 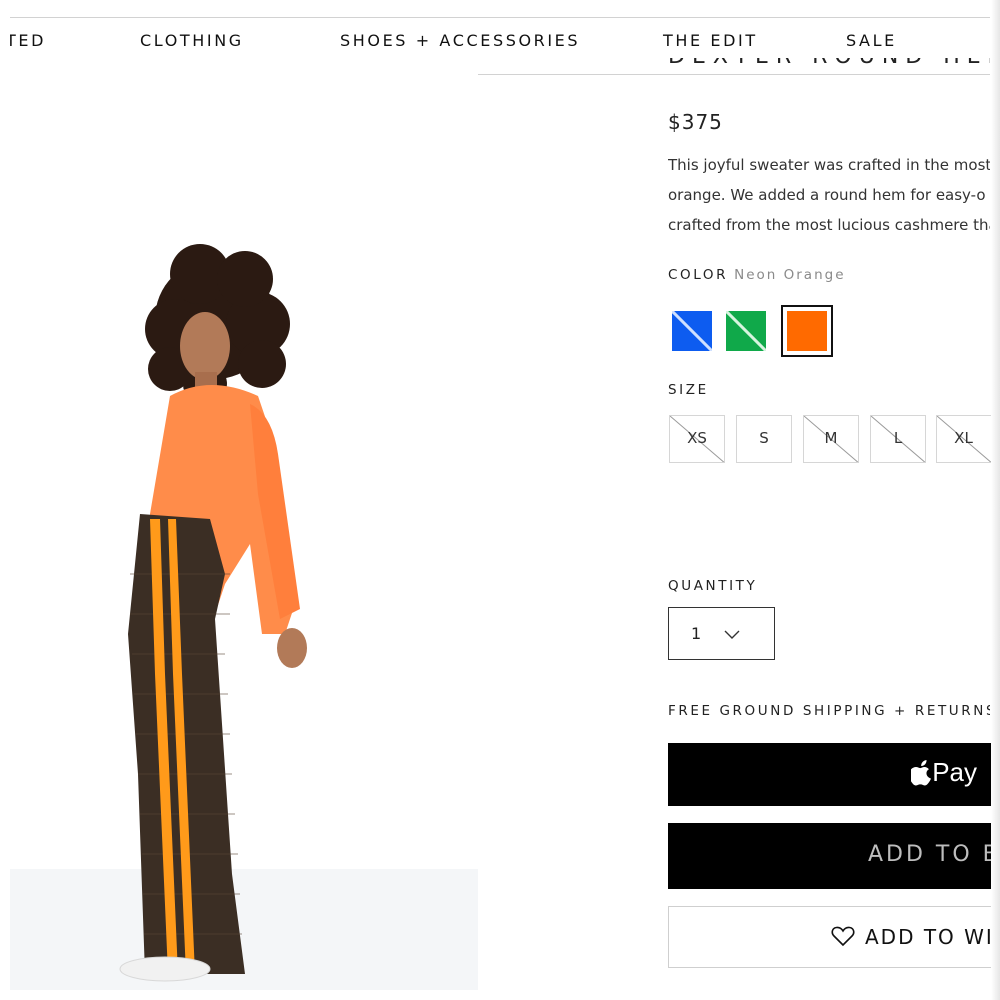 What do you see at coordinates (721, 633) in the screenshot?
I see `quantity-select: 1` at bounding box center [721, 633].